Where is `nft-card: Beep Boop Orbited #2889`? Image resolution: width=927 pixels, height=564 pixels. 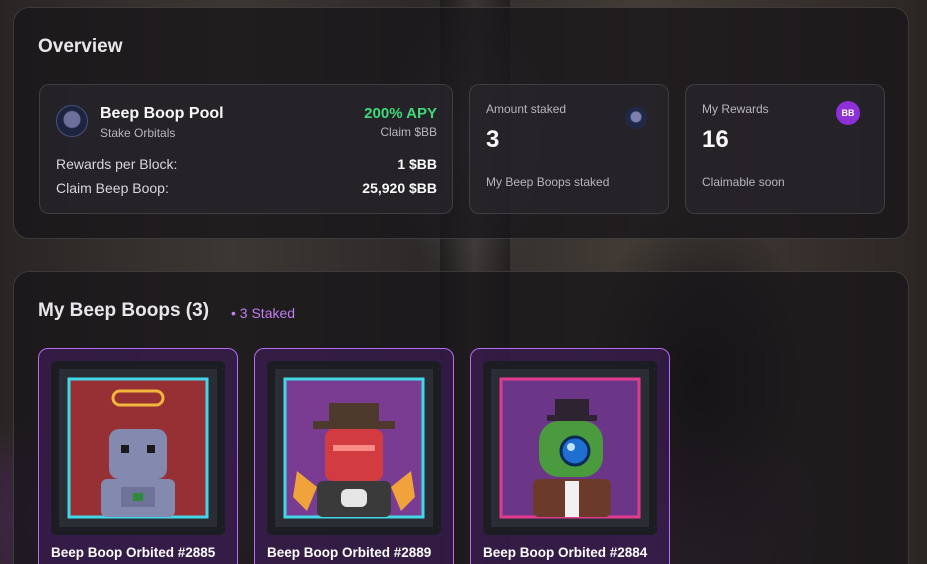 nft-card: Beep Boop Orbited #2889 is located at coordinates (354, 456).